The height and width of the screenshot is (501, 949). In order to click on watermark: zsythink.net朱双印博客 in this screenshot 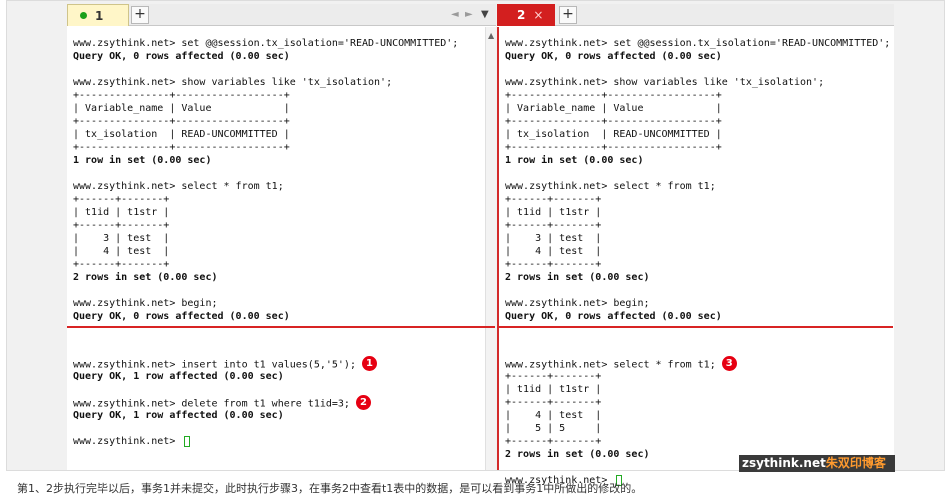, I will do `click(817, 463)`.